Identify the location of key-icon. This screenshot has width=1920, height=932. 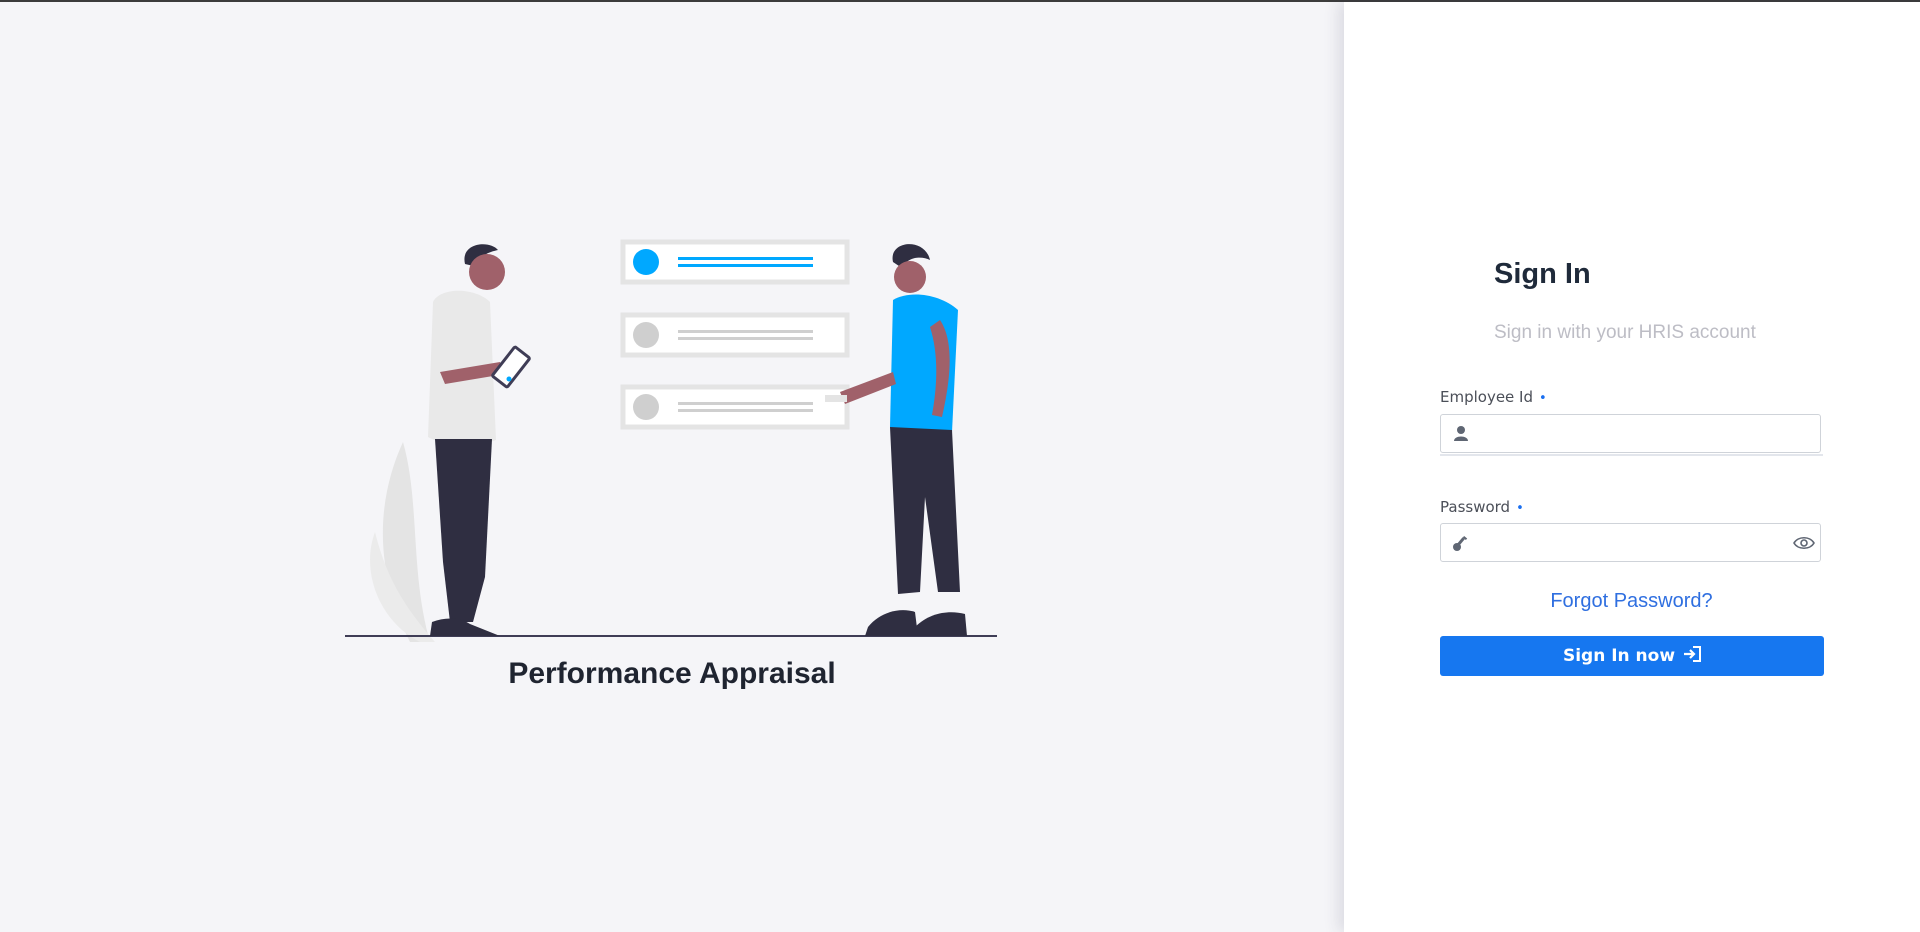
(1460, 545).